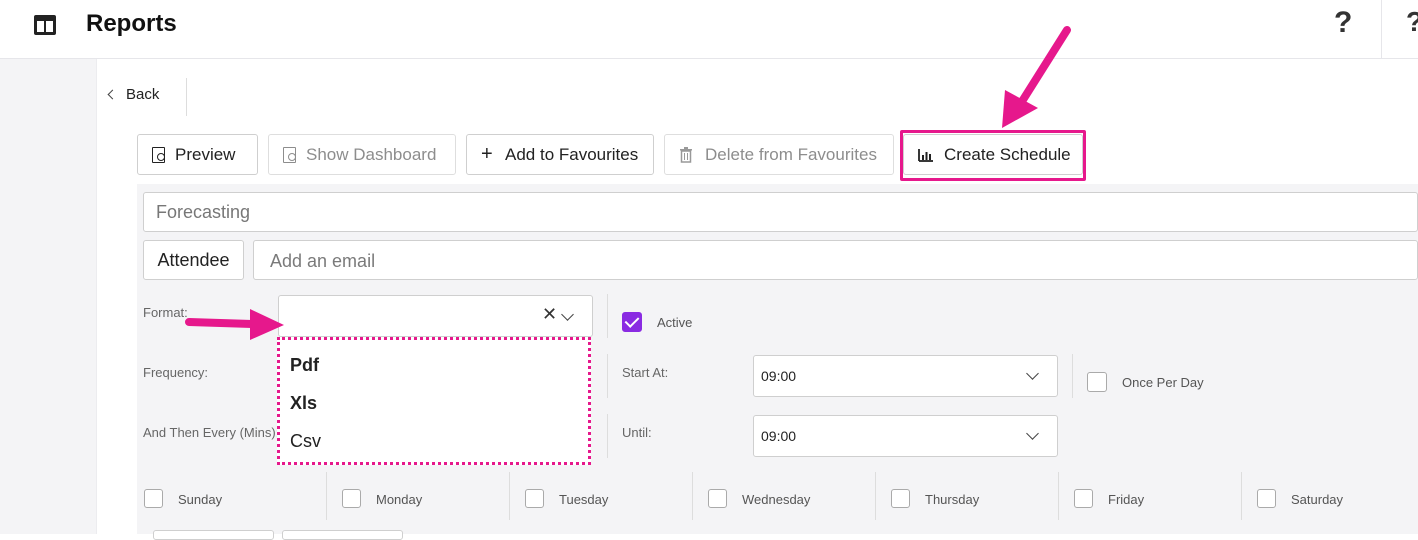  Describe the element at coordinates (211, 432) in the screenshot. I see `then-every-label: And Then Every (Mins):` at that location.